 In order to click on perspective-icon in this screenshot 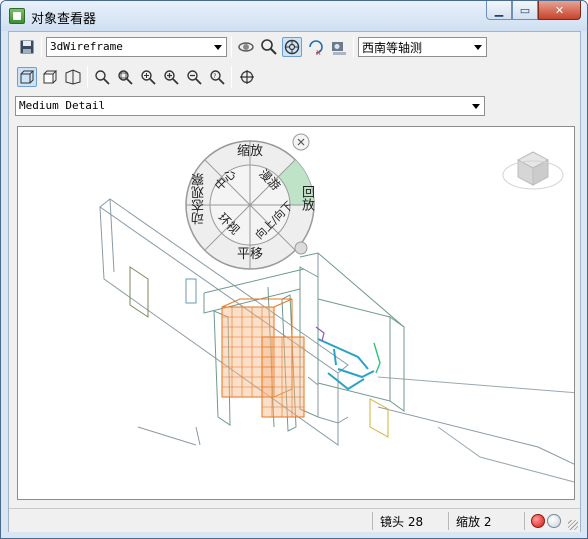, I will do `click(73, 77)`.